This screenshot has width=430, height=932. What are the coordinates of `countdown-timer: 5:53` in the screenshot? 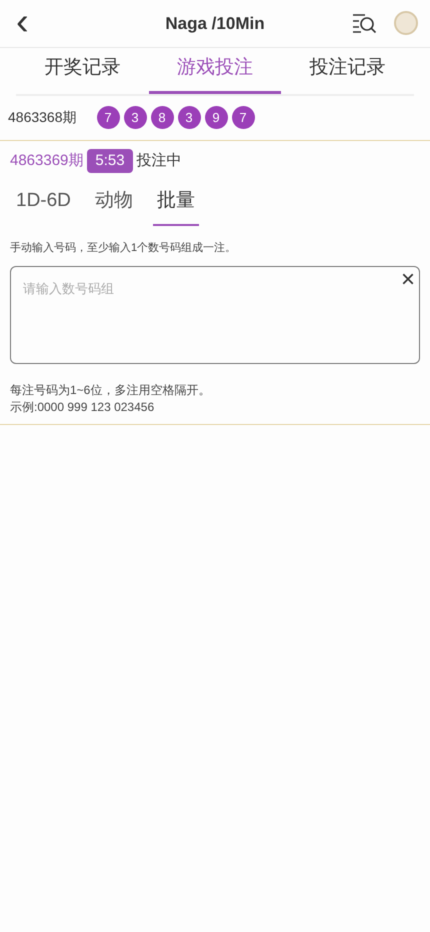 It's located at (110, 160).